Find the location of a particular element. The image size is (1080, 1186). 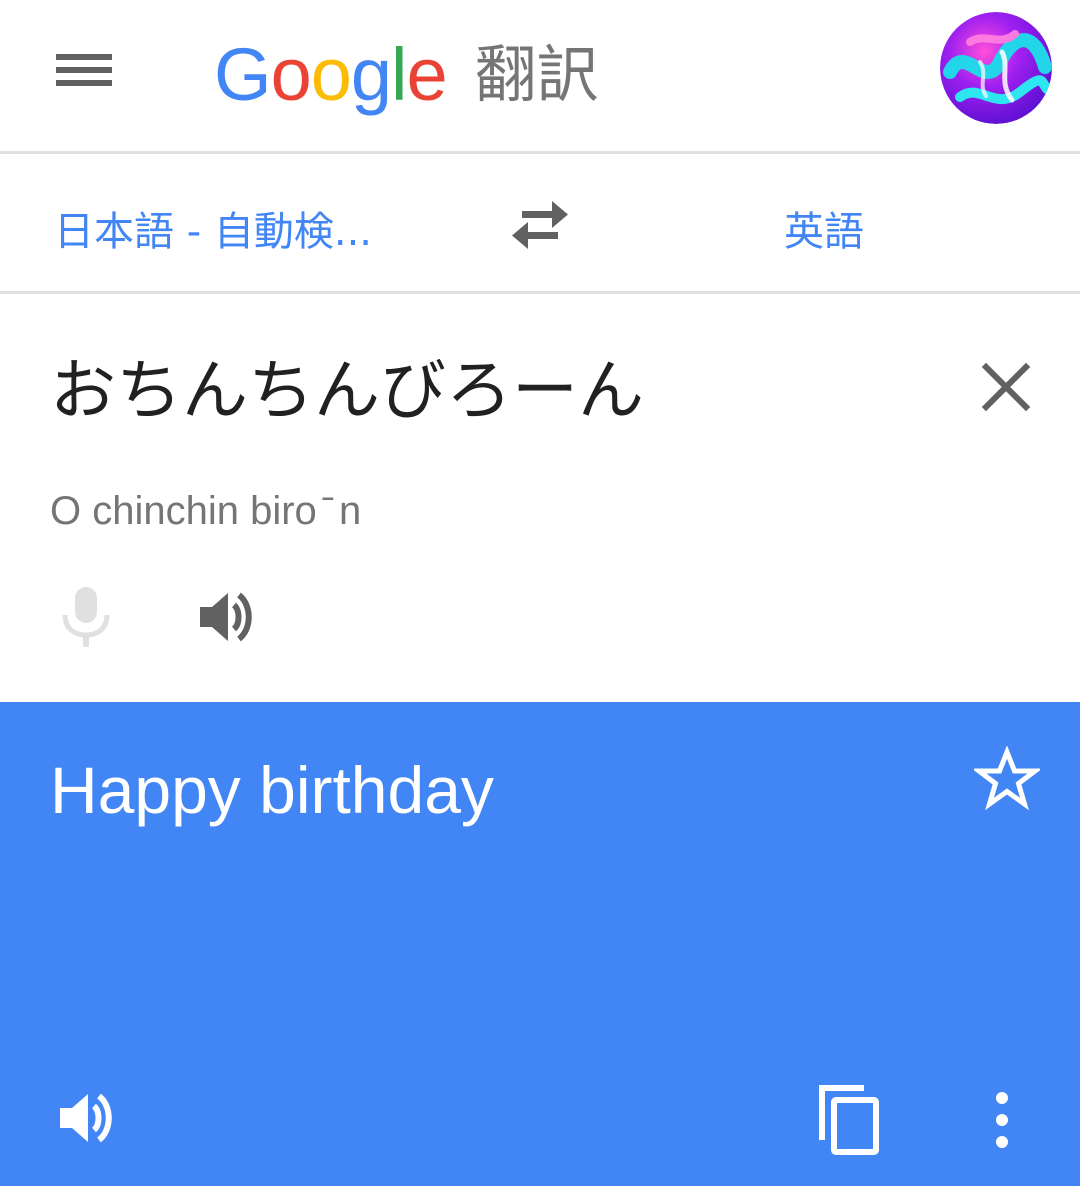

google-wordmark: G o o g l e is located at coordinates (331, 74).